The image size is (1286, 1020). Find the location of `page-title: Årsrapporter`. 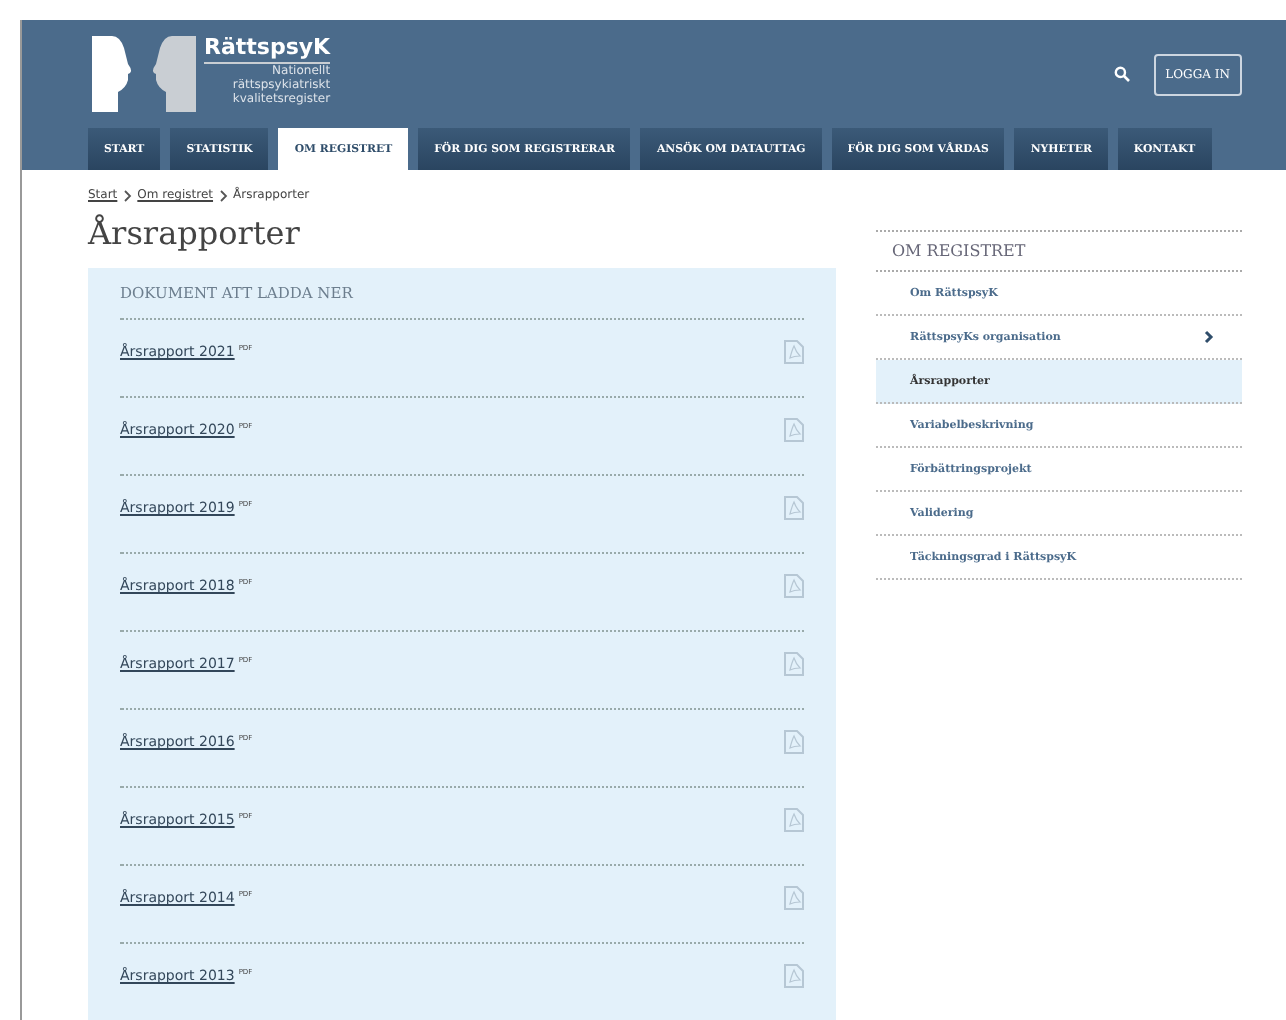

page-title: Årsrapporter is located at coordinates (195, 233).